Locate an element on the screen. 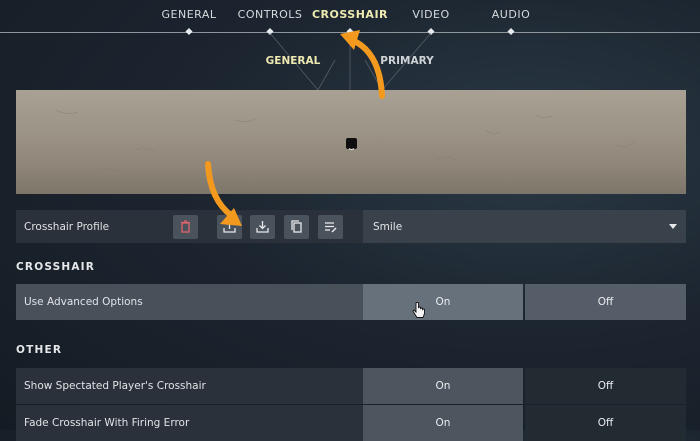  option-label: Fade Crosshair With Firing Error is located at coordinates (189, 423).